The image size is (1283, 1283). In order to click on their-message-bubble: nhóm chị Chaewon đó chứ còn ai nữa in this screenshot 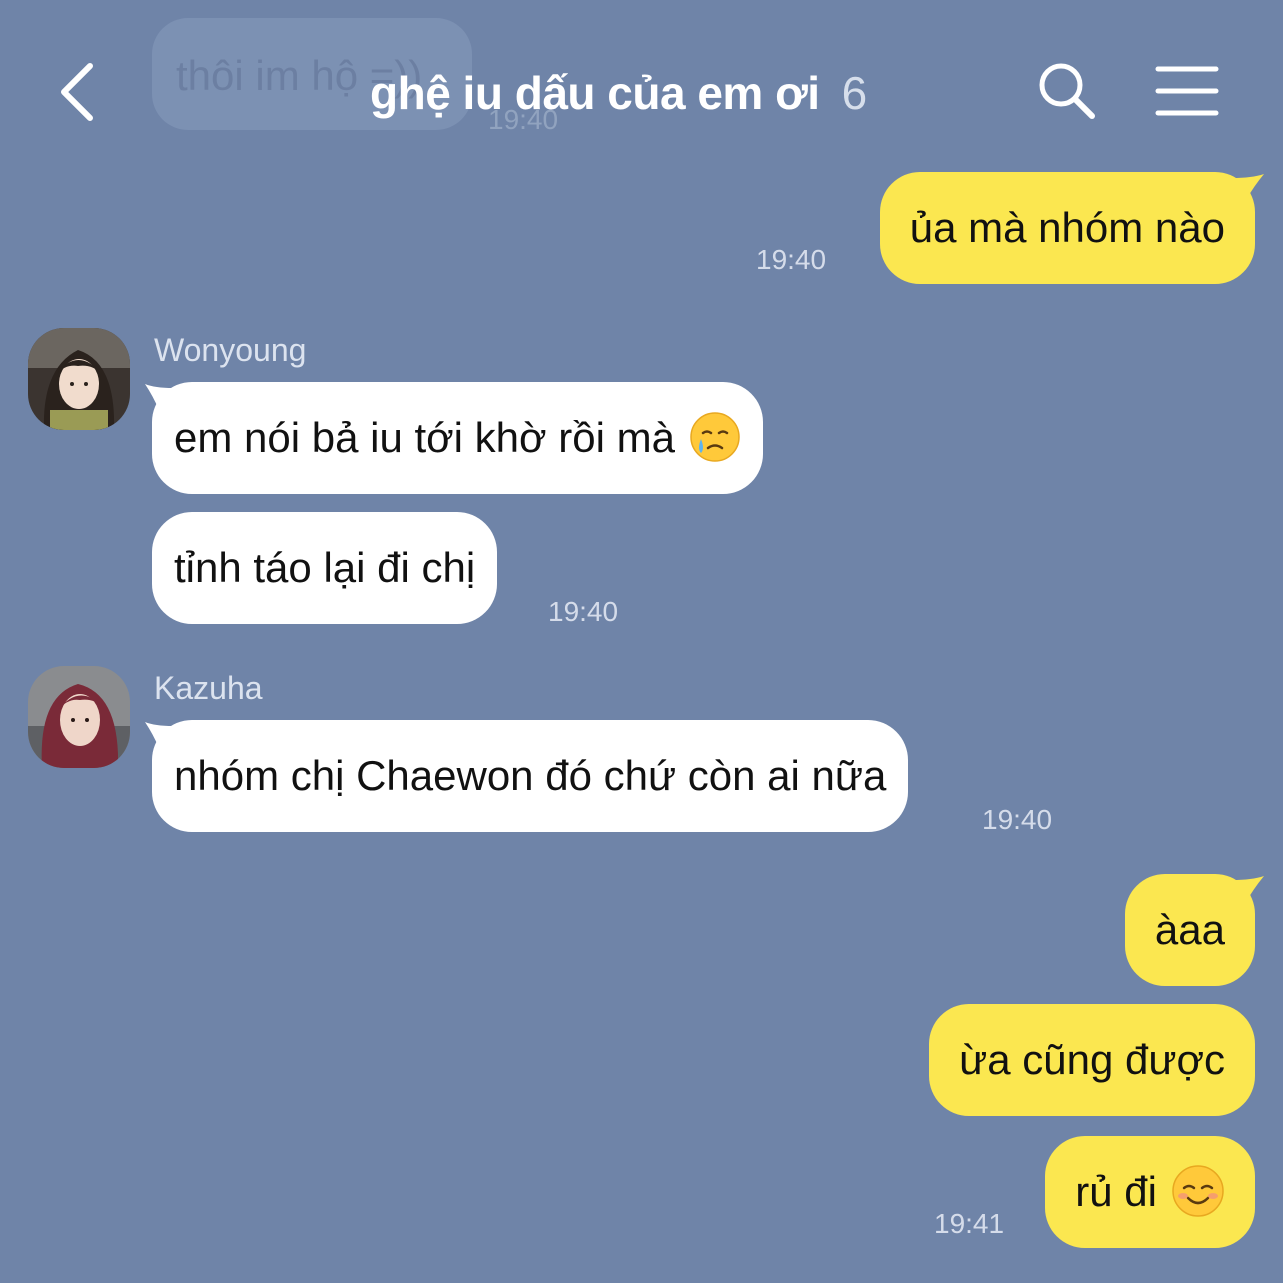, I will do `click(530, 776)`.